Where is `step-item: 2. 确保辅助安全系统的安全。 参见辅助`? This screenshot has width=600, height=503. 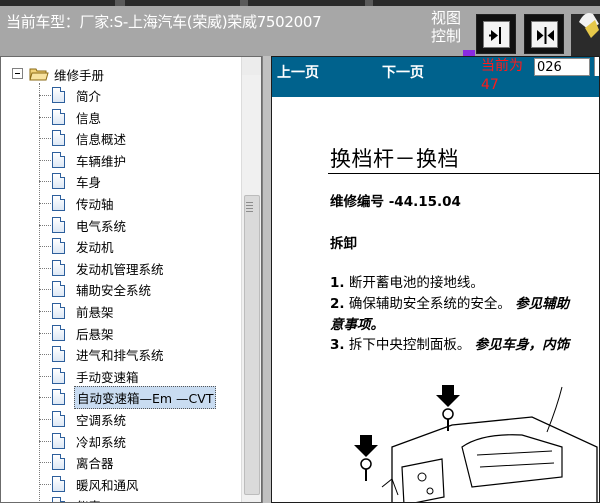
step-item: 2. 确保辅助安全系统的安全。 参见辅助 is located at coordinates (449, 302).